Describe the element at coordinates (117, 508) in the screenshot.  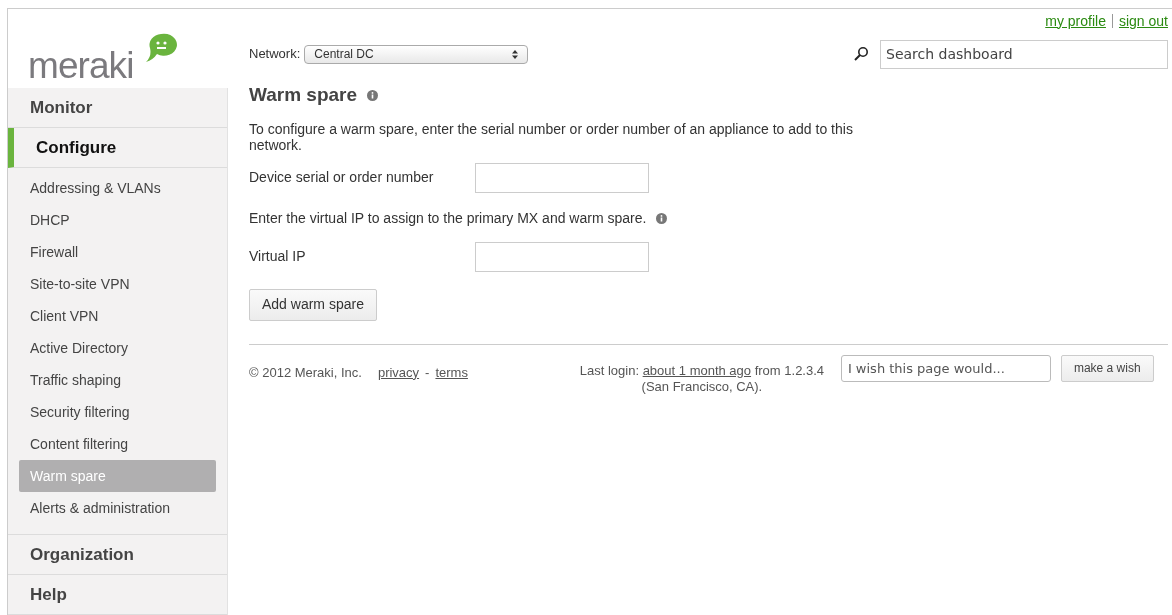
I see `sidebar-item: Alerts & administration` at that location.